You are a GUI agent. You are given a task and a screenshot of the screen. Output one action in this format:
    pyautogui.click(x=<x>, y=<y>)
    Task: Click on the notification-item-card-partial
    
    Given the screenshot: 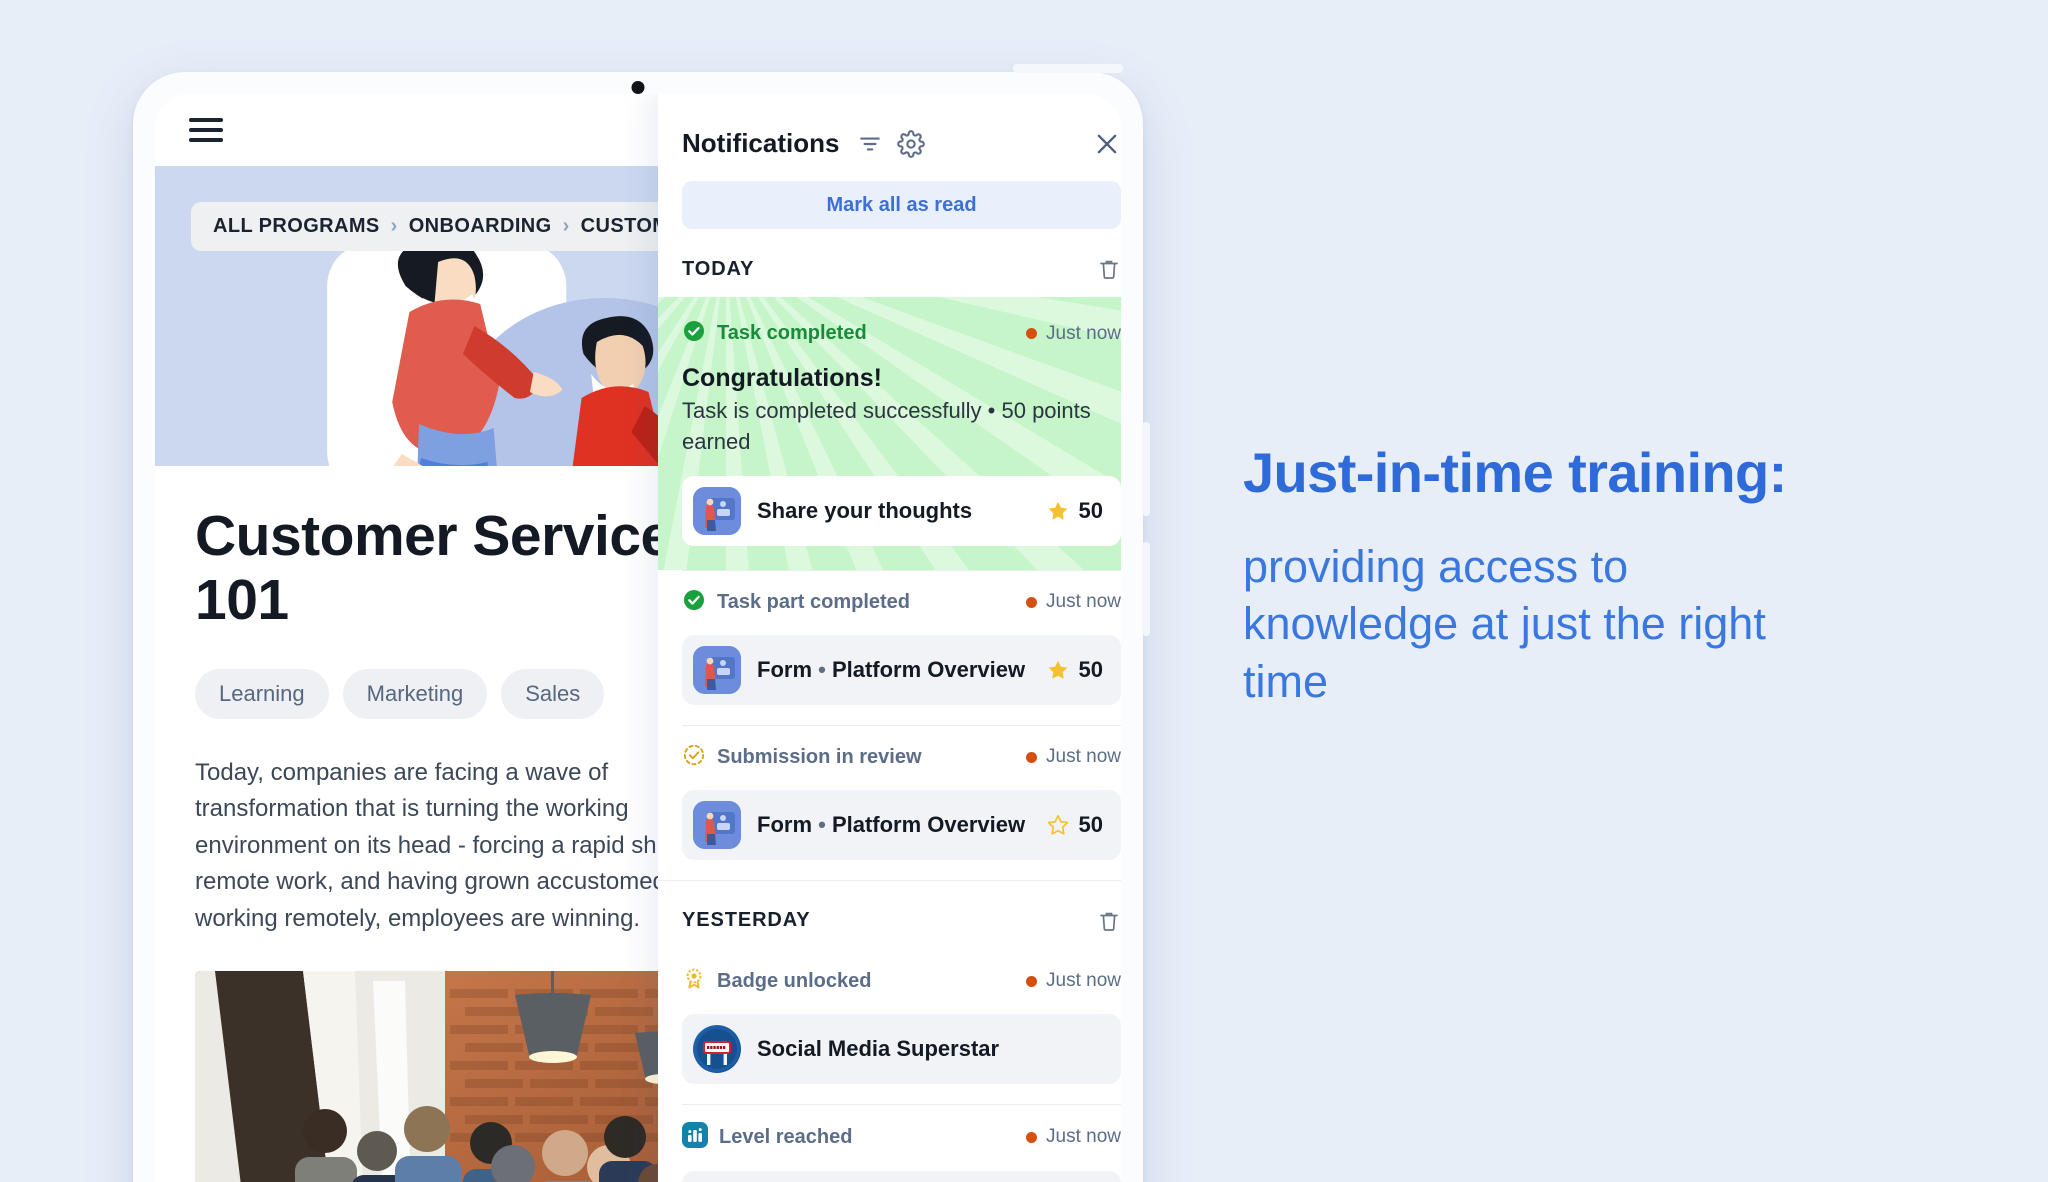 What is the action you would take?
    pyautogui.click(x=901, y=1176)
    